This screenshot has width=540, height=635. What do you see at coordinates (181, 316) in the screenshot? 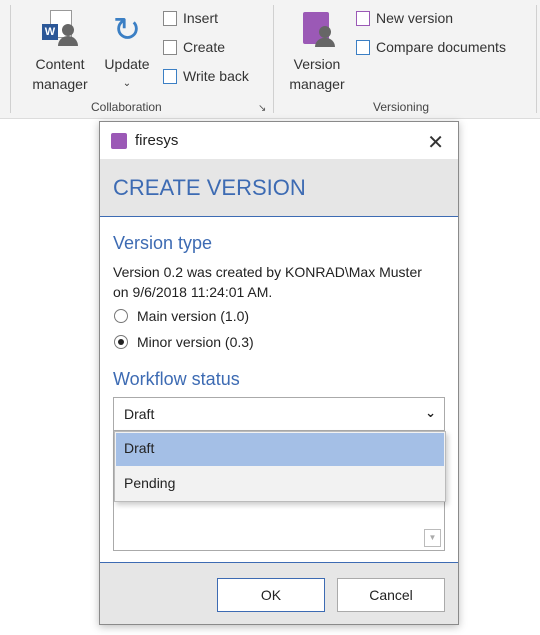
I see `radio-main-version: Main version (1.0)` at bounding box center [181, 316].